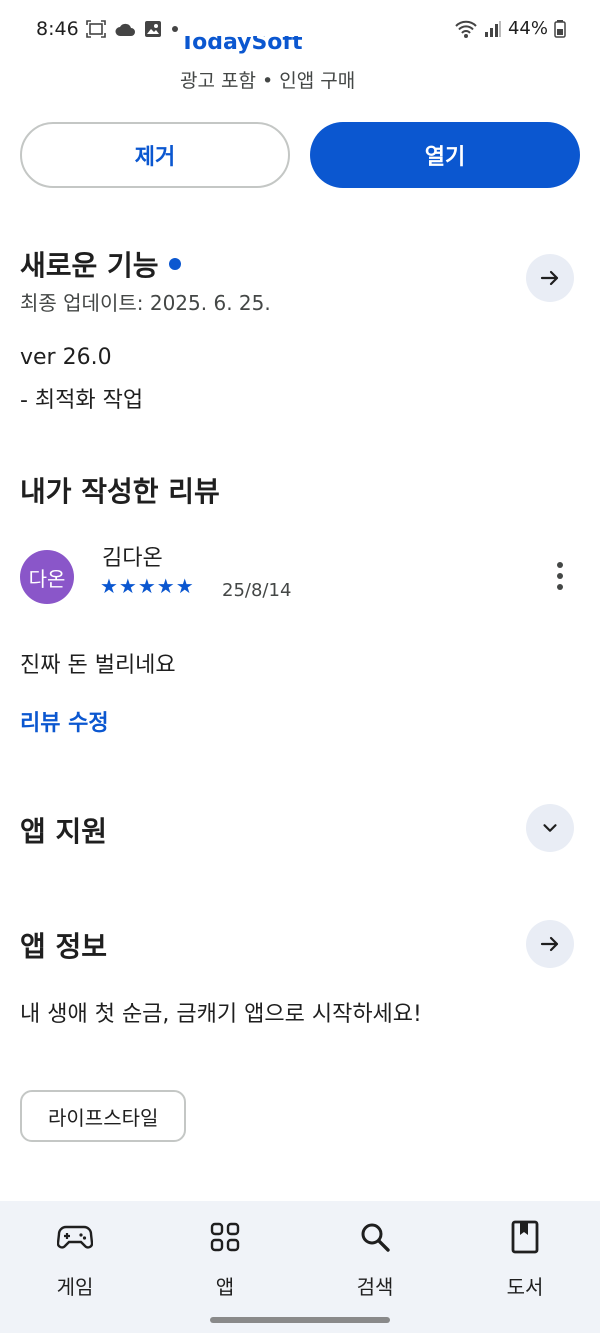 Image resolution: width=600 pixels, height=1333 pixels. What do you see at coordinates (241, 46) in the screenshot?
I see `developer-name: TodaySoft` at bounding box center [241, 46].